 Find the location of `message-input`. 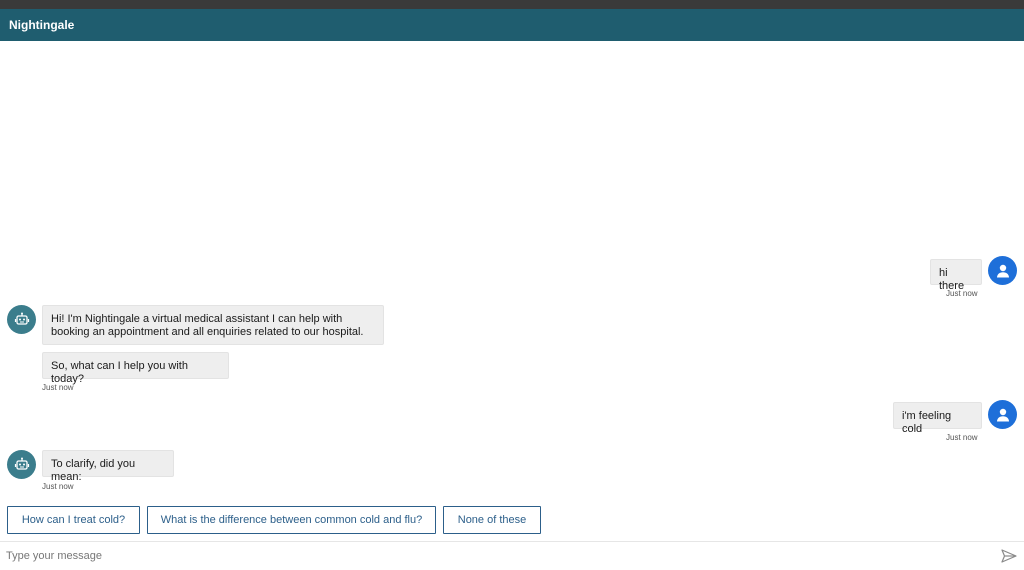

message-input is located at coordinates (496, 556).